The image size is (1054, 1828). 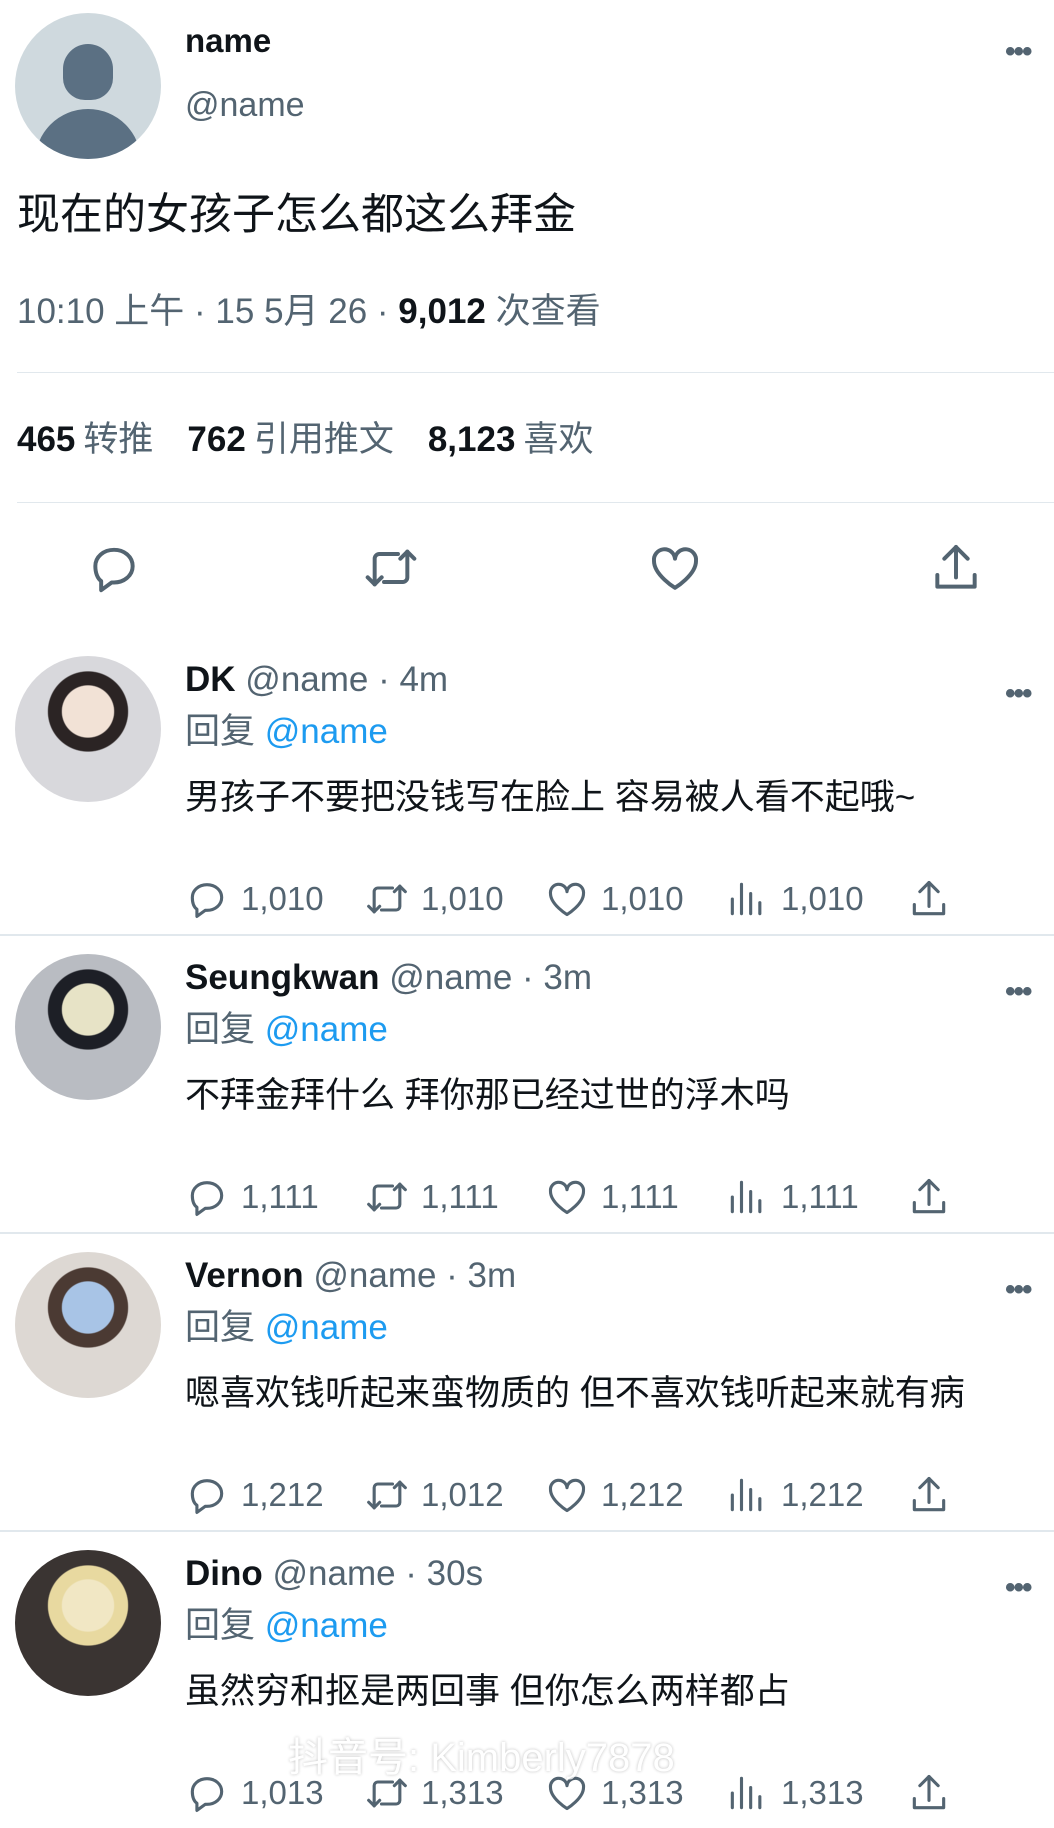 I want to click on reply-action-bar: 1,010 1,010 1,010 1,010, so click(x=585, y=899).